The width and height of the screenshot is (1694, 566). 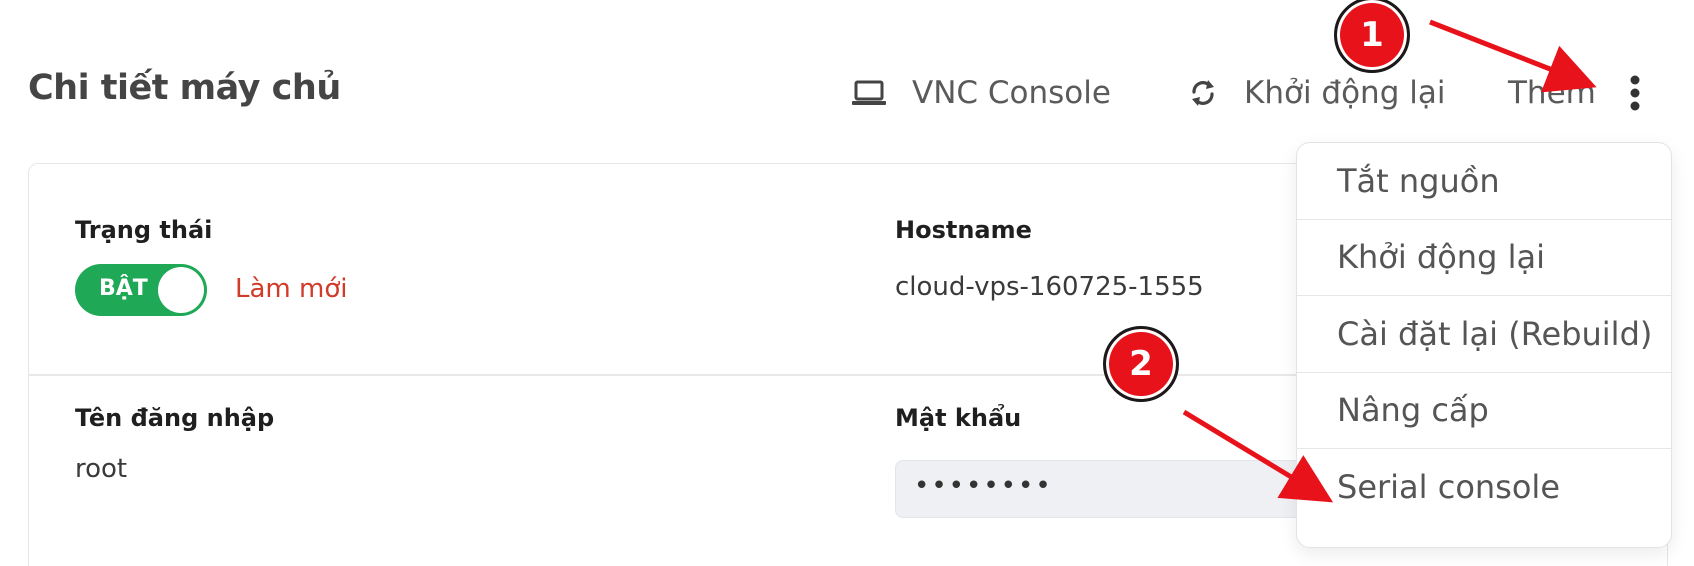 I want to click on restart-button: Khởi động lại, so click(x=1316, y=93).